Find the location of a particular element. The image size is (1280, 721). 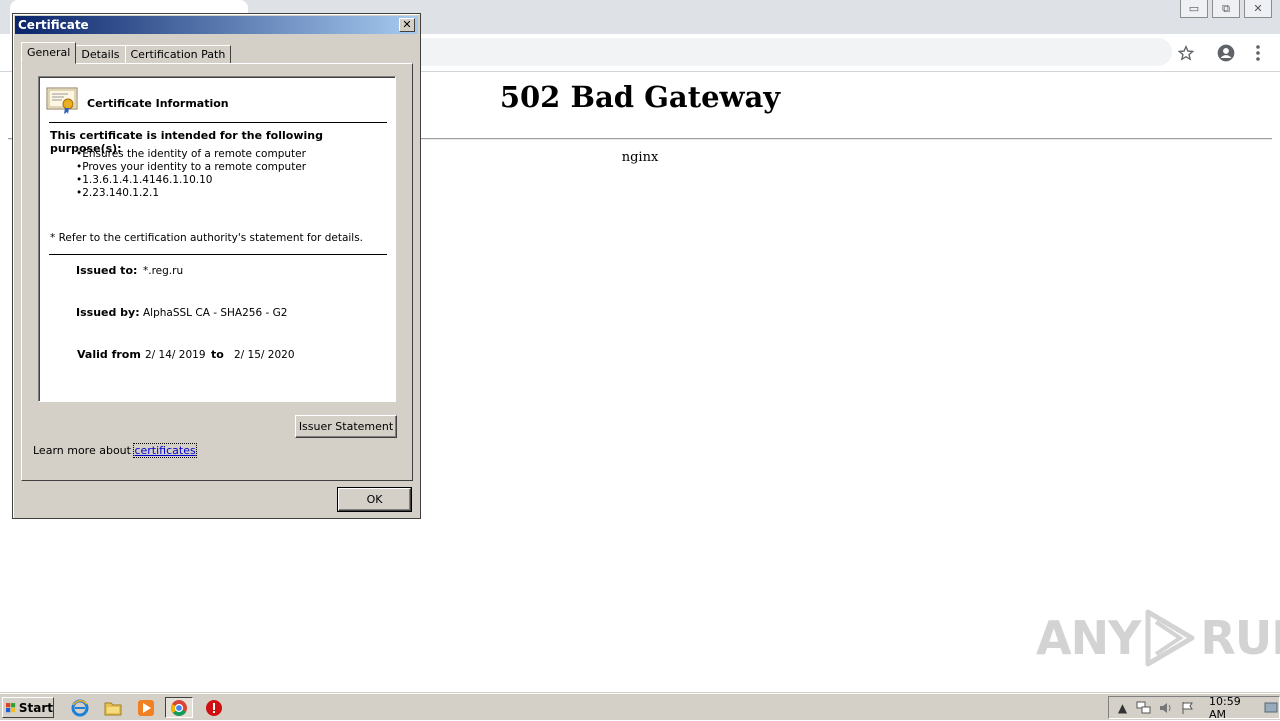

issued-to-value: *.reg.ru is located at coordinates (163, 271).